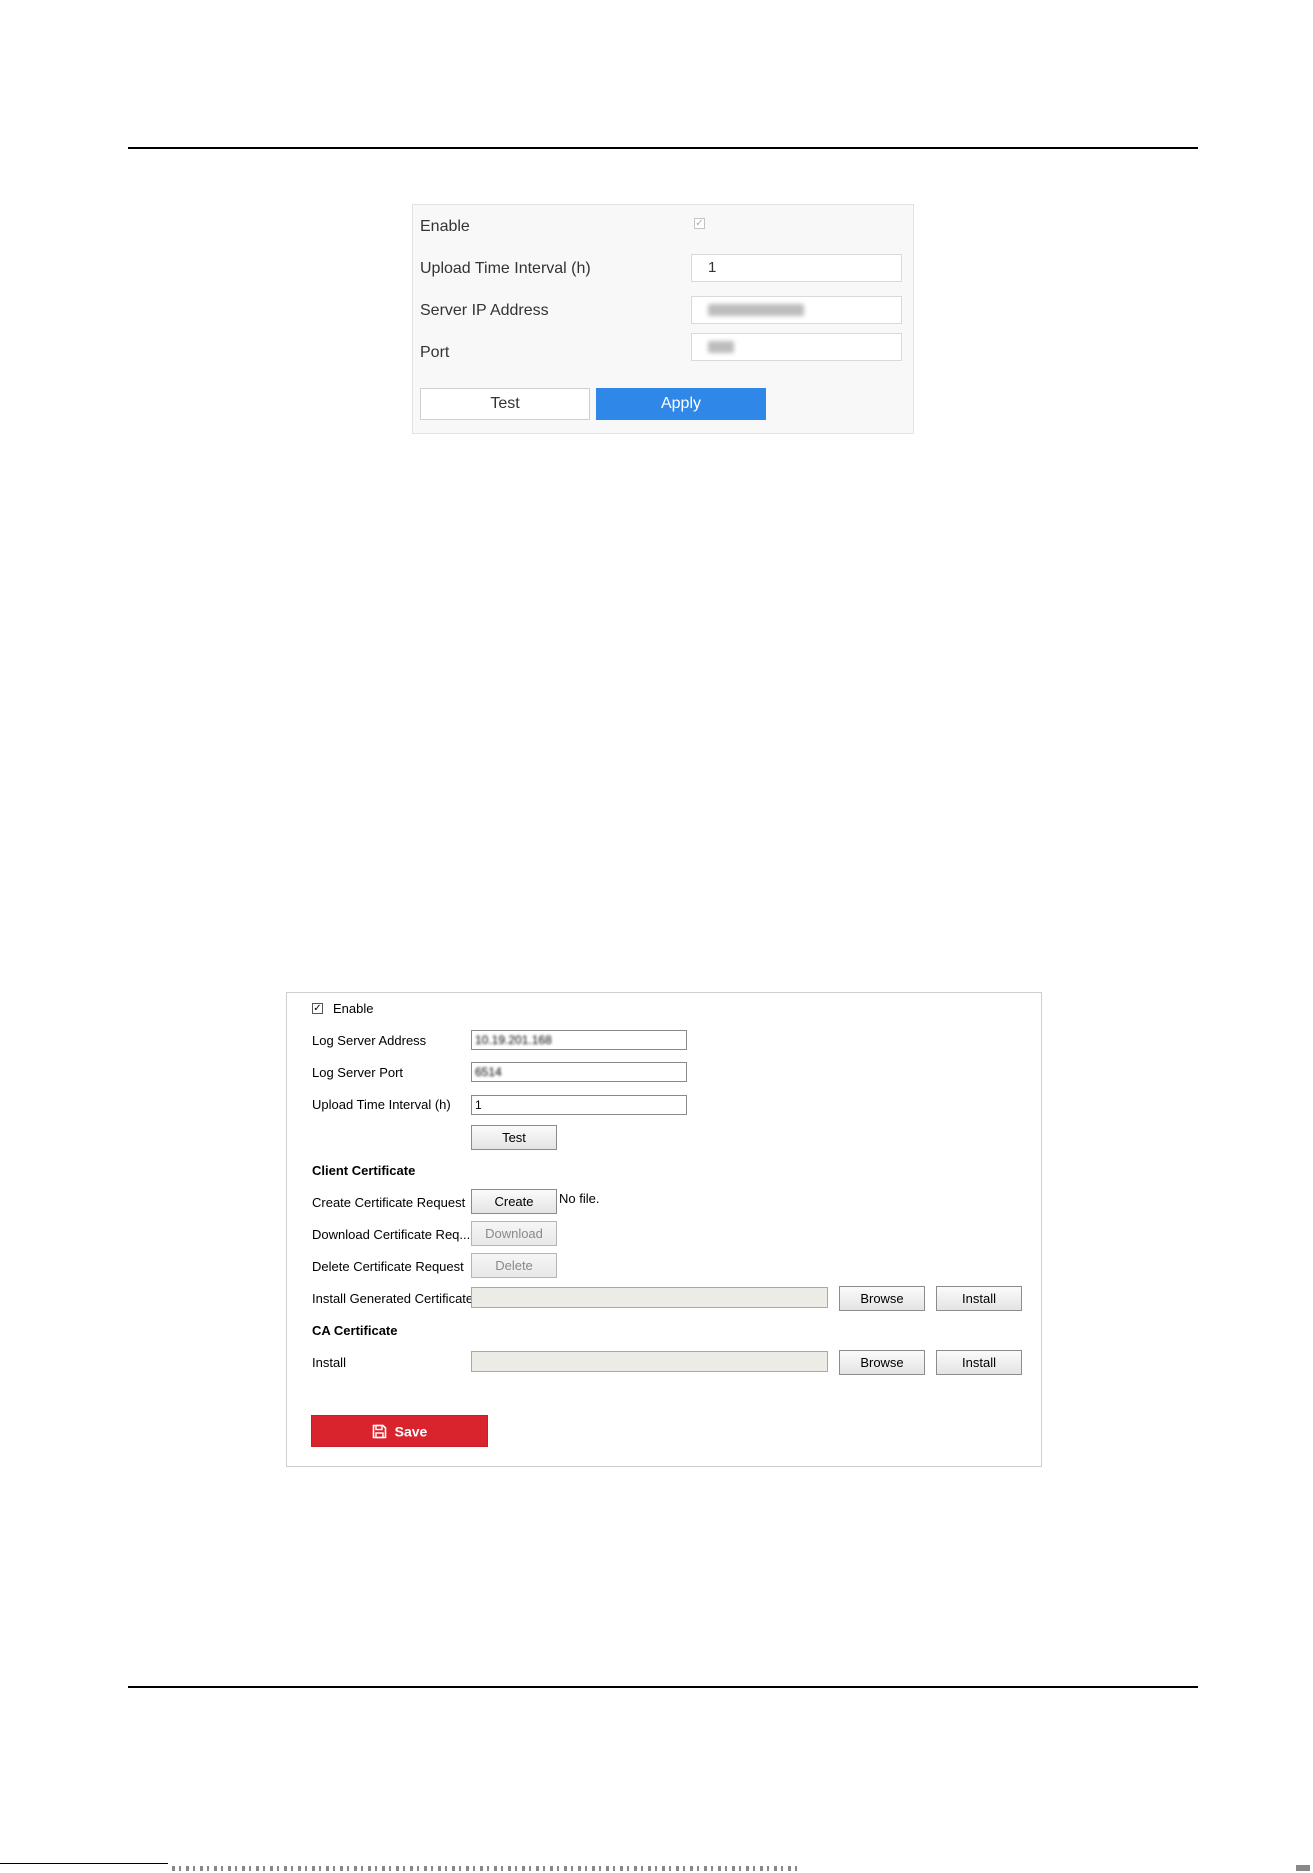 The height and width of the screenshot is (1873, 1313). What do you see at coordinates (411, 1431) in the screenshot?
I see `save-button-label: Save` at bounding box center [411, 1431].